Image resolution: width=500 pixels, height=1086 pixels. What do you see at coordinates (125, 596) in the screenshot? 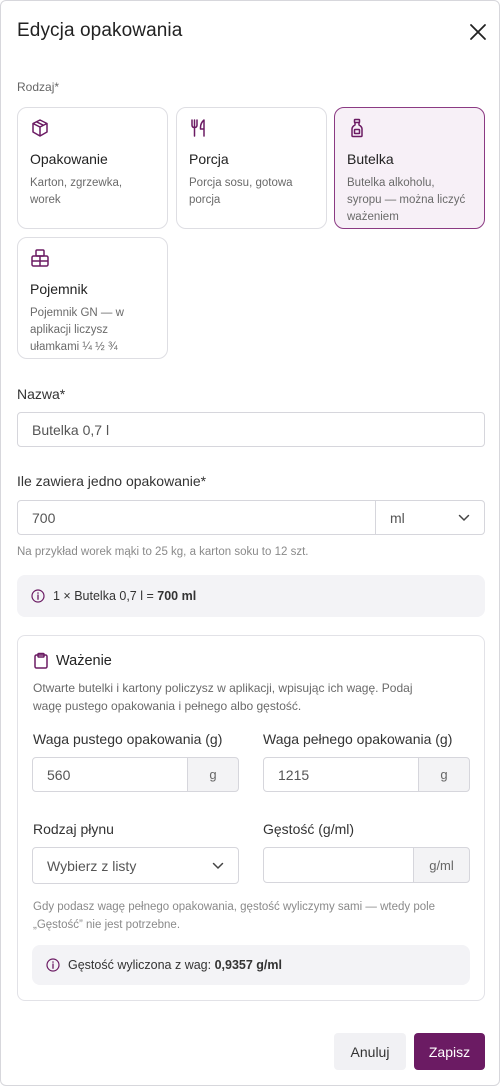
I see `summary-text: 1 × Butelka 0,7 l = 700 ml` at bounding box center [125, 596].